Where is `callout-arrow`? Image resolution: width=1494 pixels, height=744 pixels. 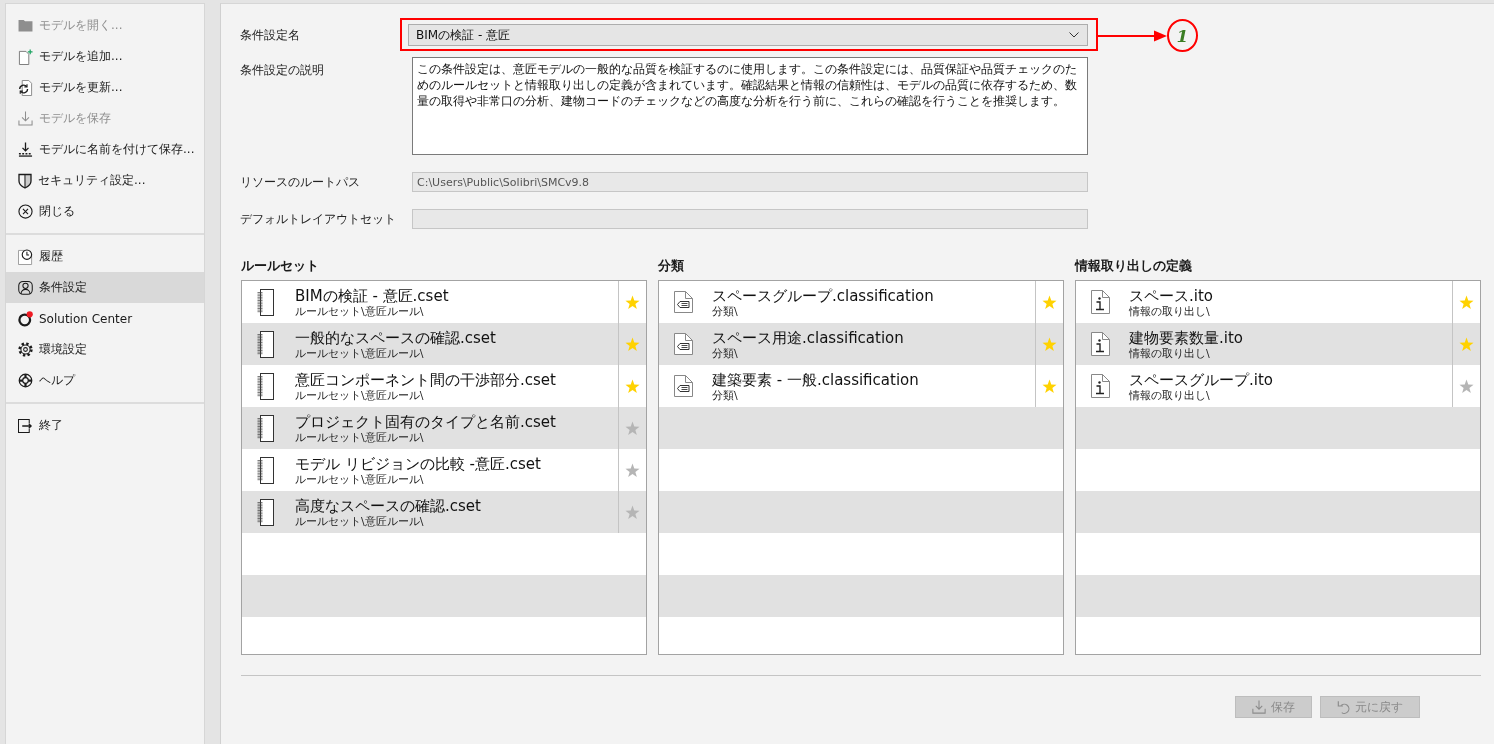
callout-arrow is located at coordinates (1133, 36).